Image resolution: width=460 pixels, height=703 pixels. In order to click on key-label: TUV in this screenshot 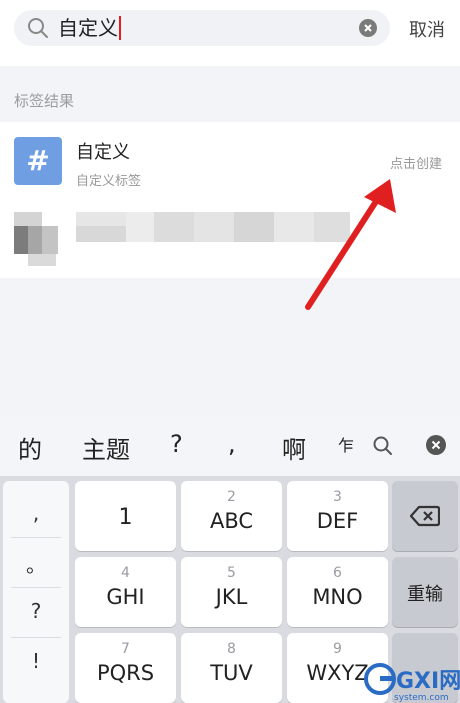, I will do `click(231, 673)`.